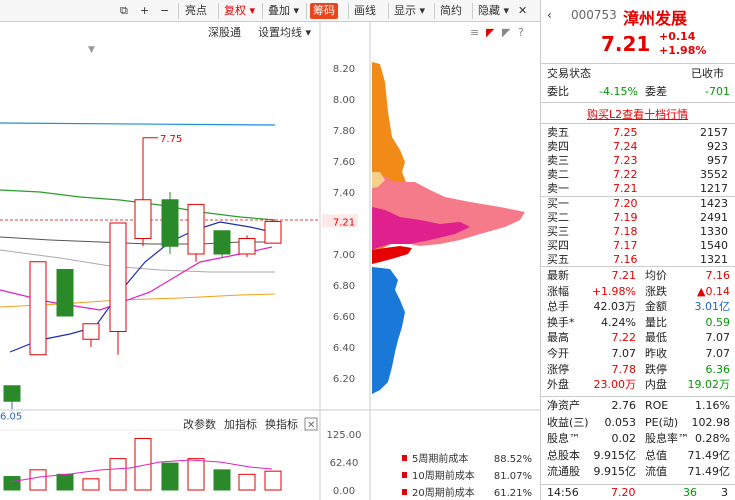  I want to click on buy-row: 买二 7.19 2491, so click(638, 218).